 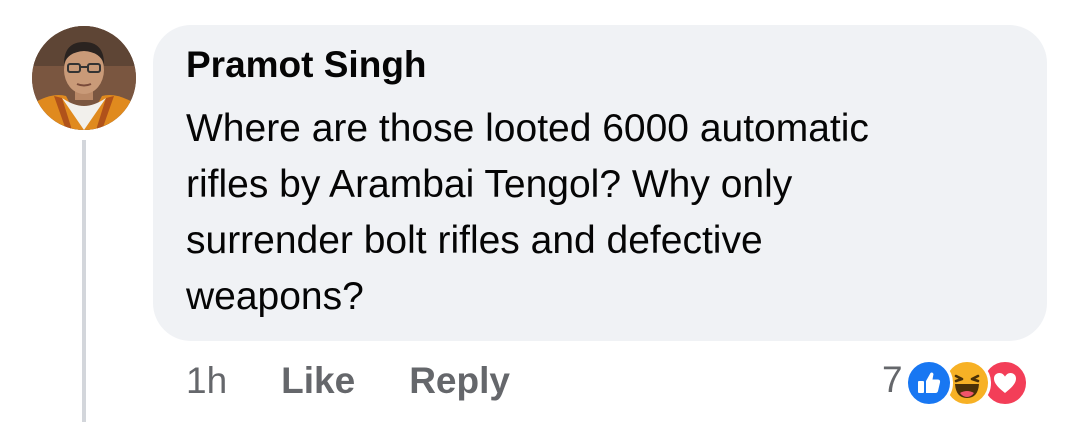 I want to click on timestamp: 1h, so click(x=206, y=381).